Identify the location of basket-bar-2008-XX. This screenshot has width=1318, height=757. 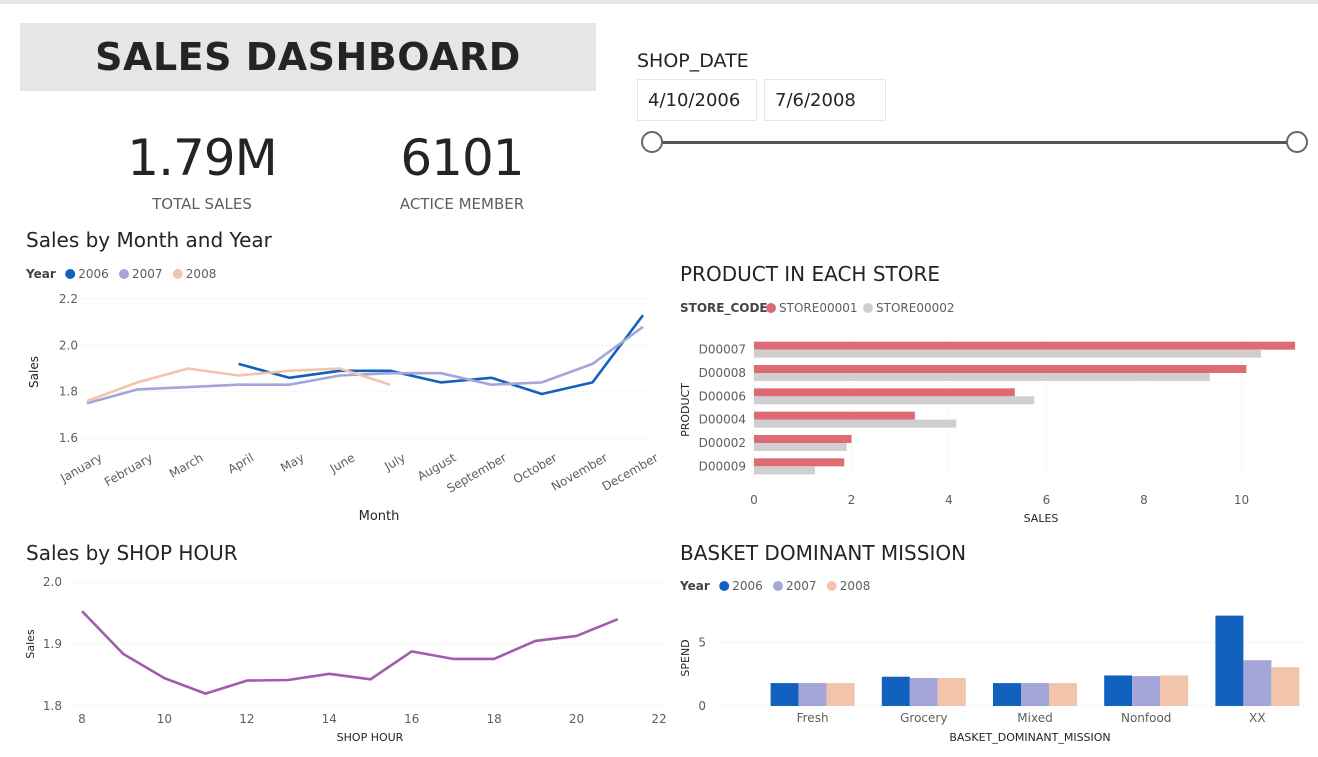
(1285, 686).